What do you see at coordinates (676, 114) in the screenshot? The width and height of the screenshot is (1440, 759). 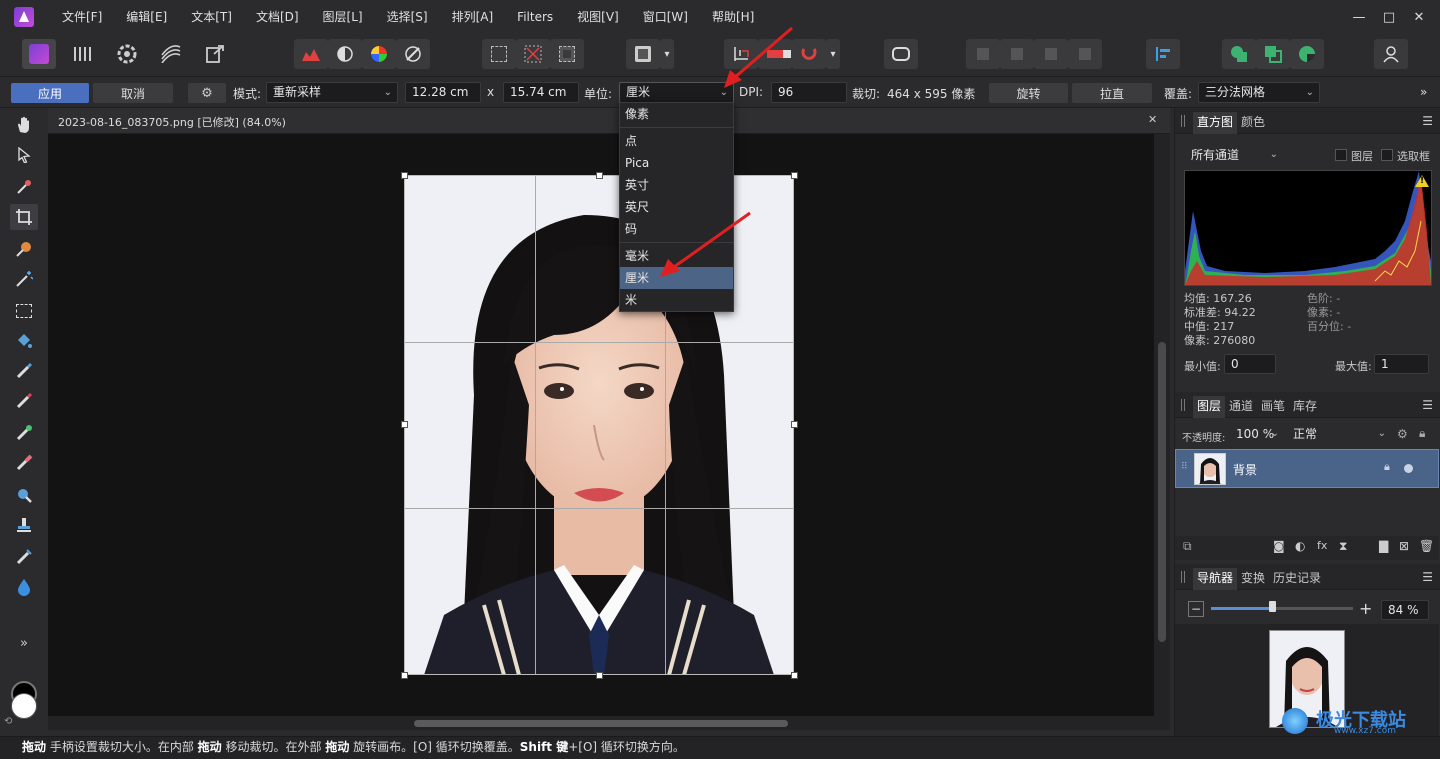 I see `unit-option-pixels: 像素` at bounding box center [676, 114].